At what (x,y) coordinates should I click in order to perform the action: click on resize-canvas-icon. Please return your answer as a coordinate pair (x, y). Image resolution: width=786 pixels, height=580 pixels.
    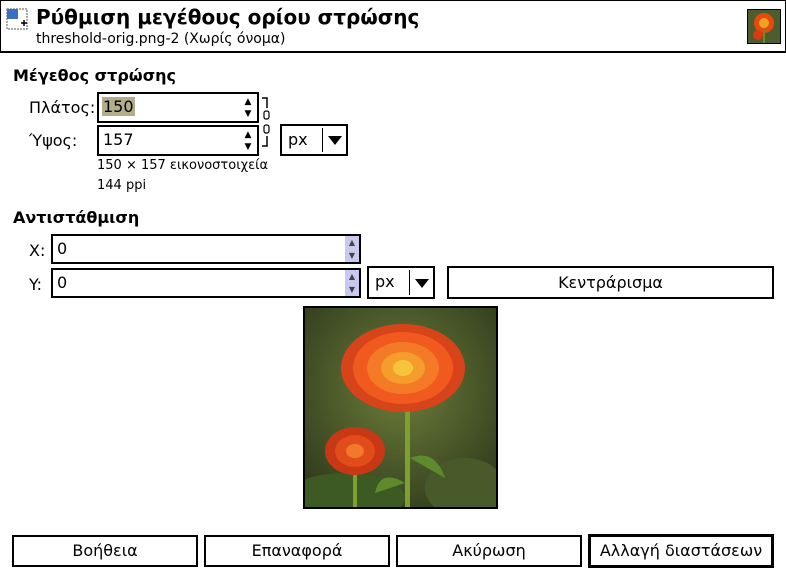
    Looking at the image, I should click on (17, 19).